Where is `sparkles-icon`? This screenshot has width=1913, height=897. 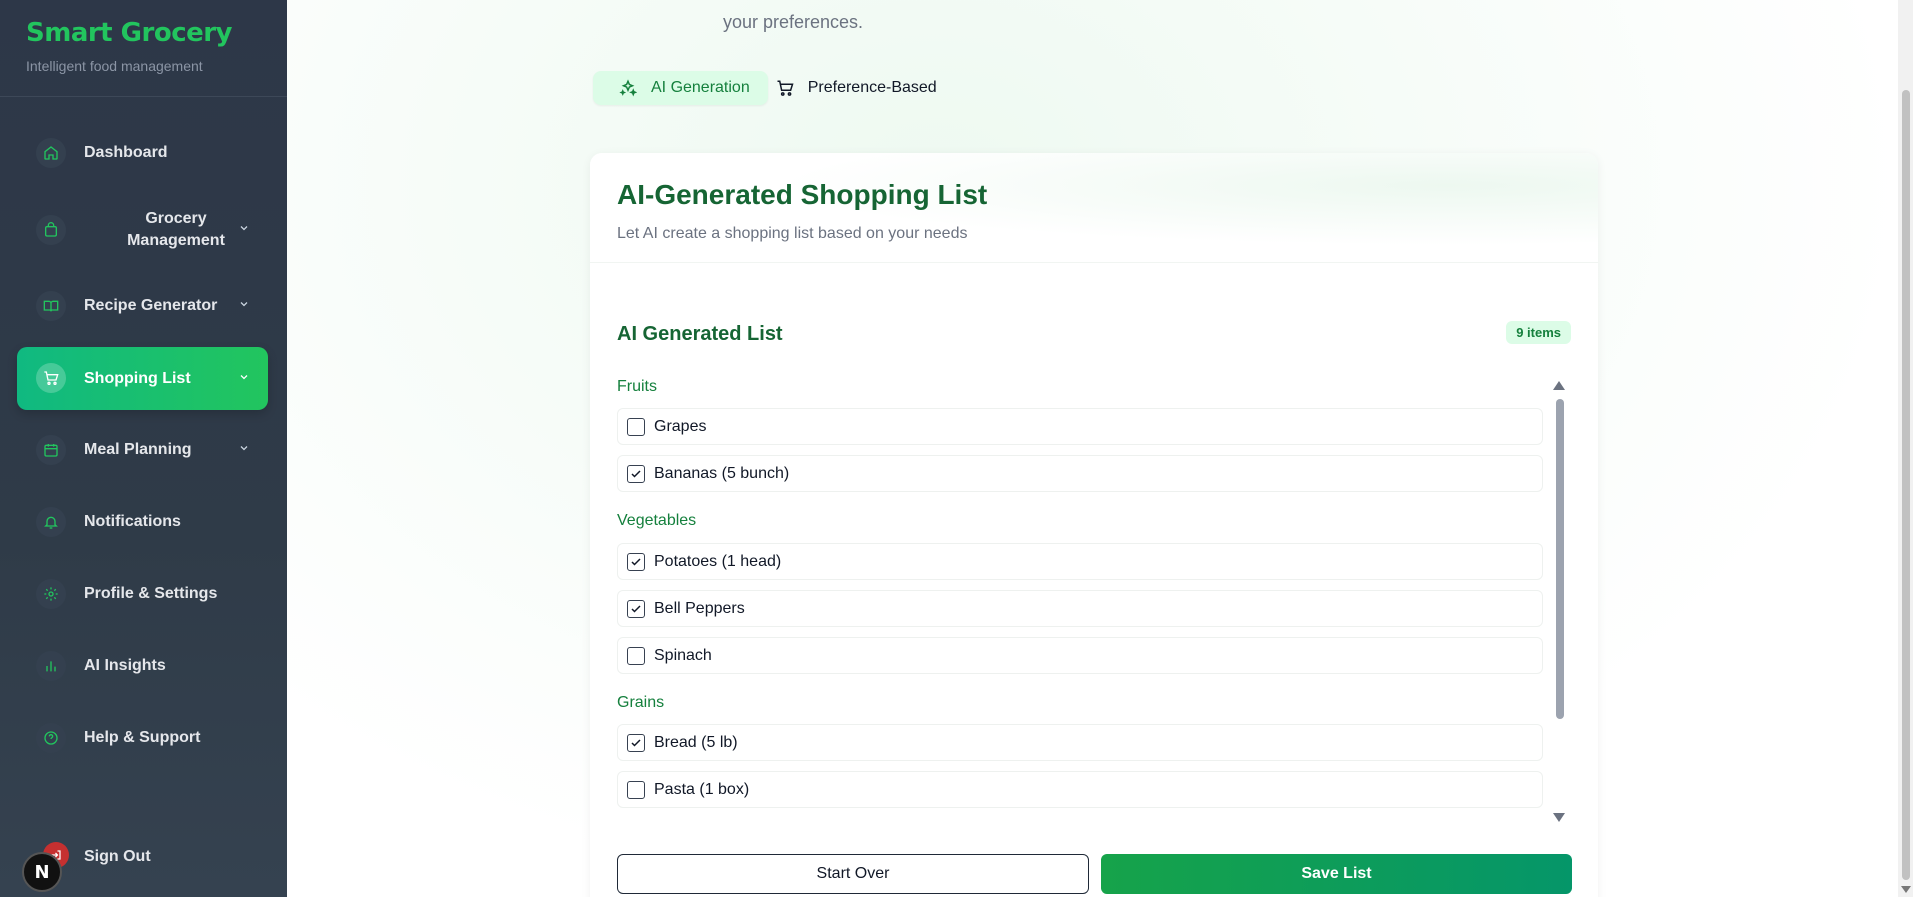
sparkles-icon is located at coordinates (628, 88).